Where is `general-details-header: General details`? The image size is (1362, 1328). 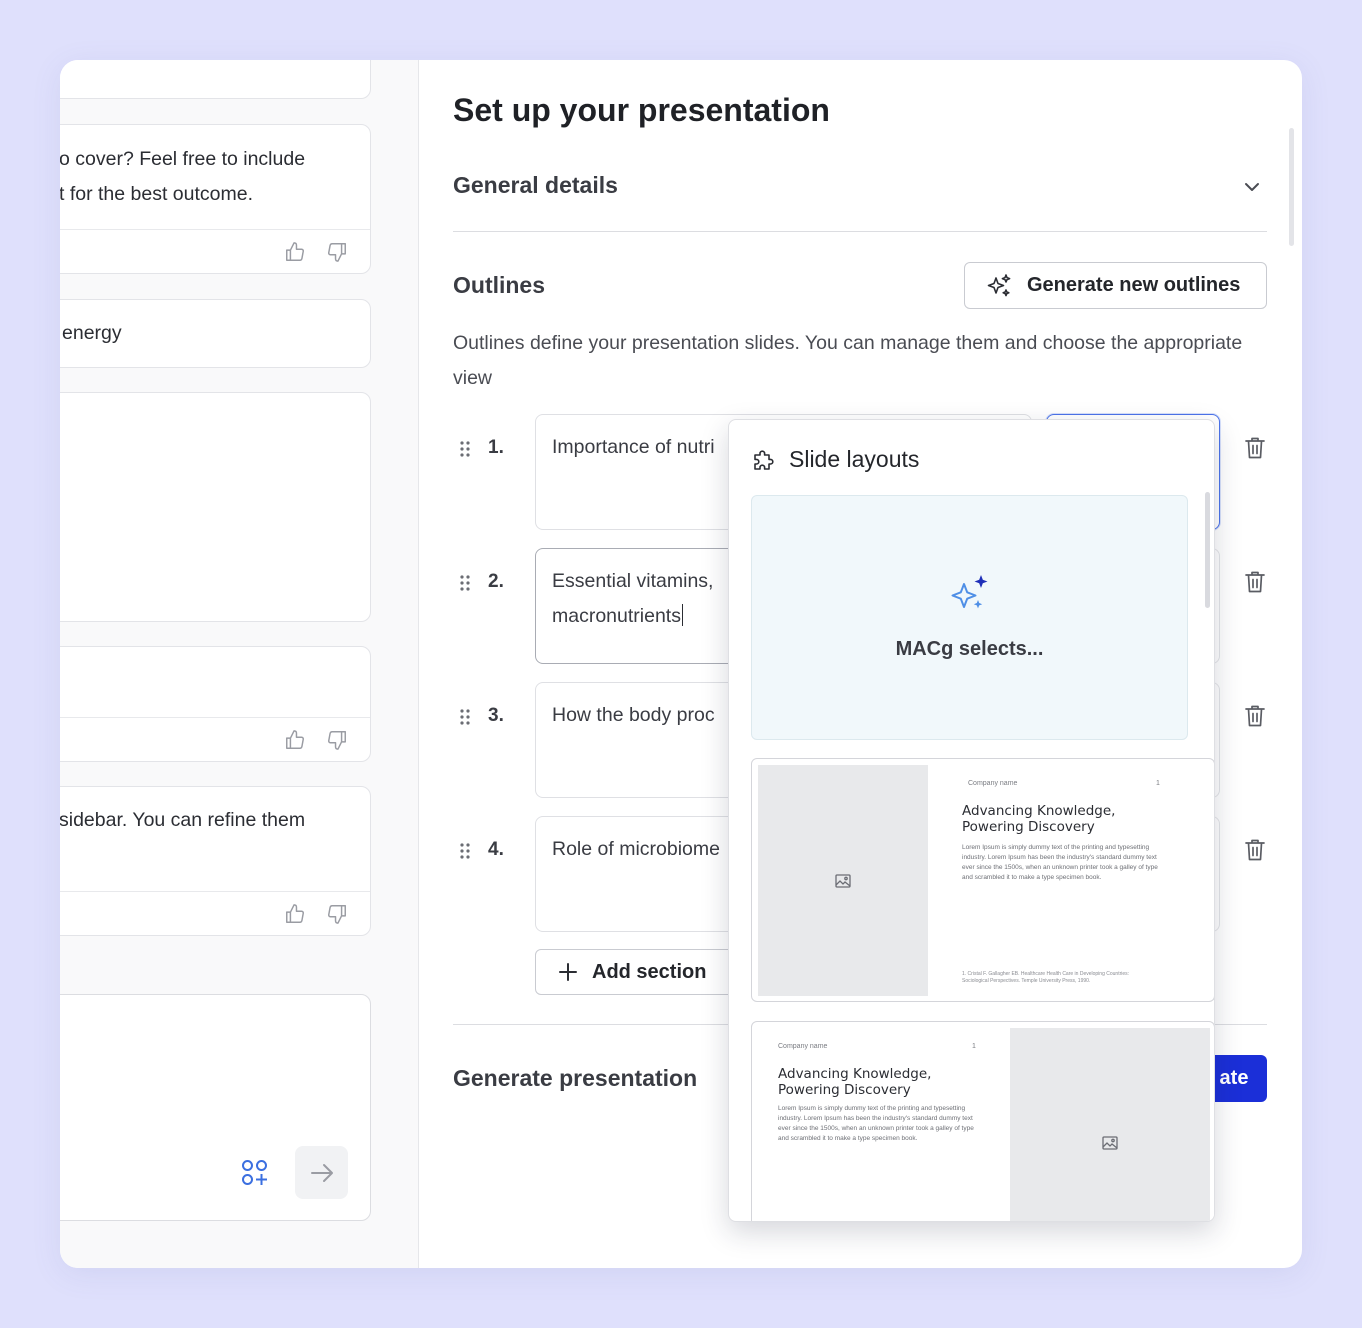
general-details-header: General details is located at coordinates (535, 185).